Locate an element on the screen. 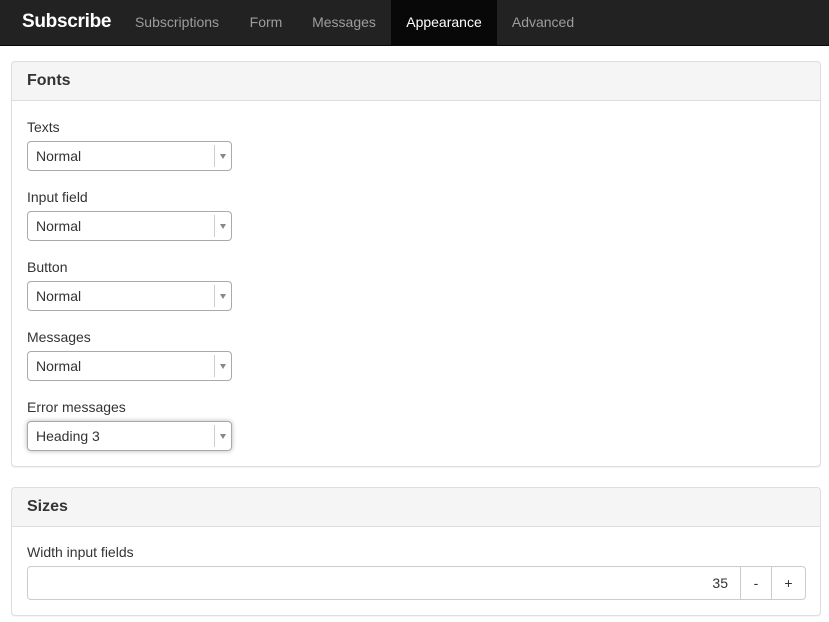 The width and height of the screenshot is (829, 622). button-label: Button is located at coordinates (47, 267).